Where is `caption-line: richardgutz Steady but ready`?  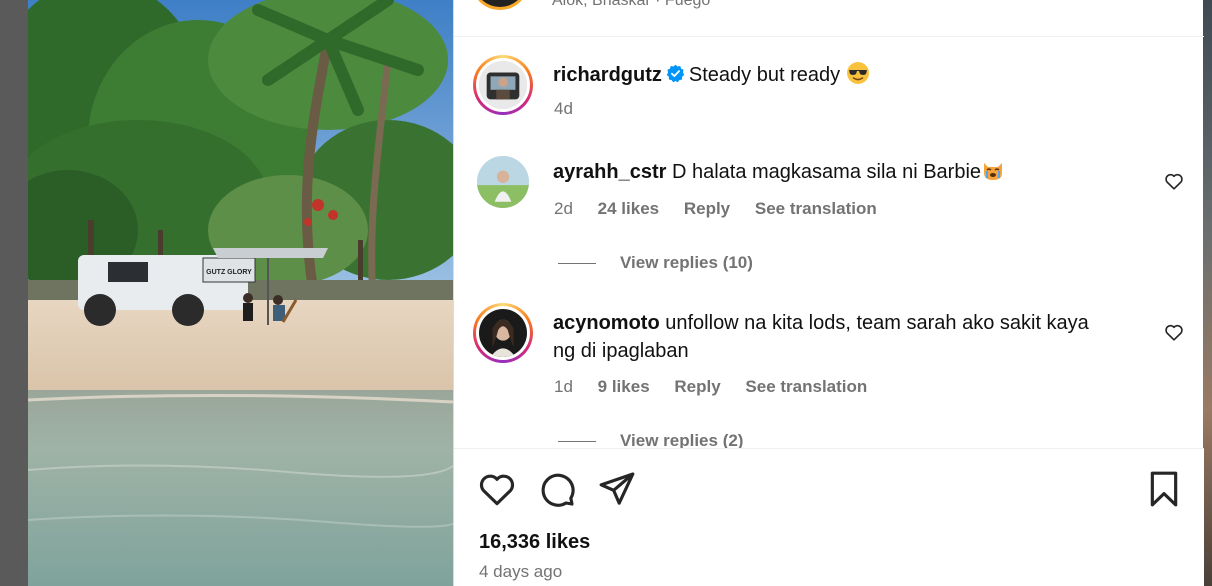
caption-line: richardgutz Steady but ready is located at coordinates (711, 75).